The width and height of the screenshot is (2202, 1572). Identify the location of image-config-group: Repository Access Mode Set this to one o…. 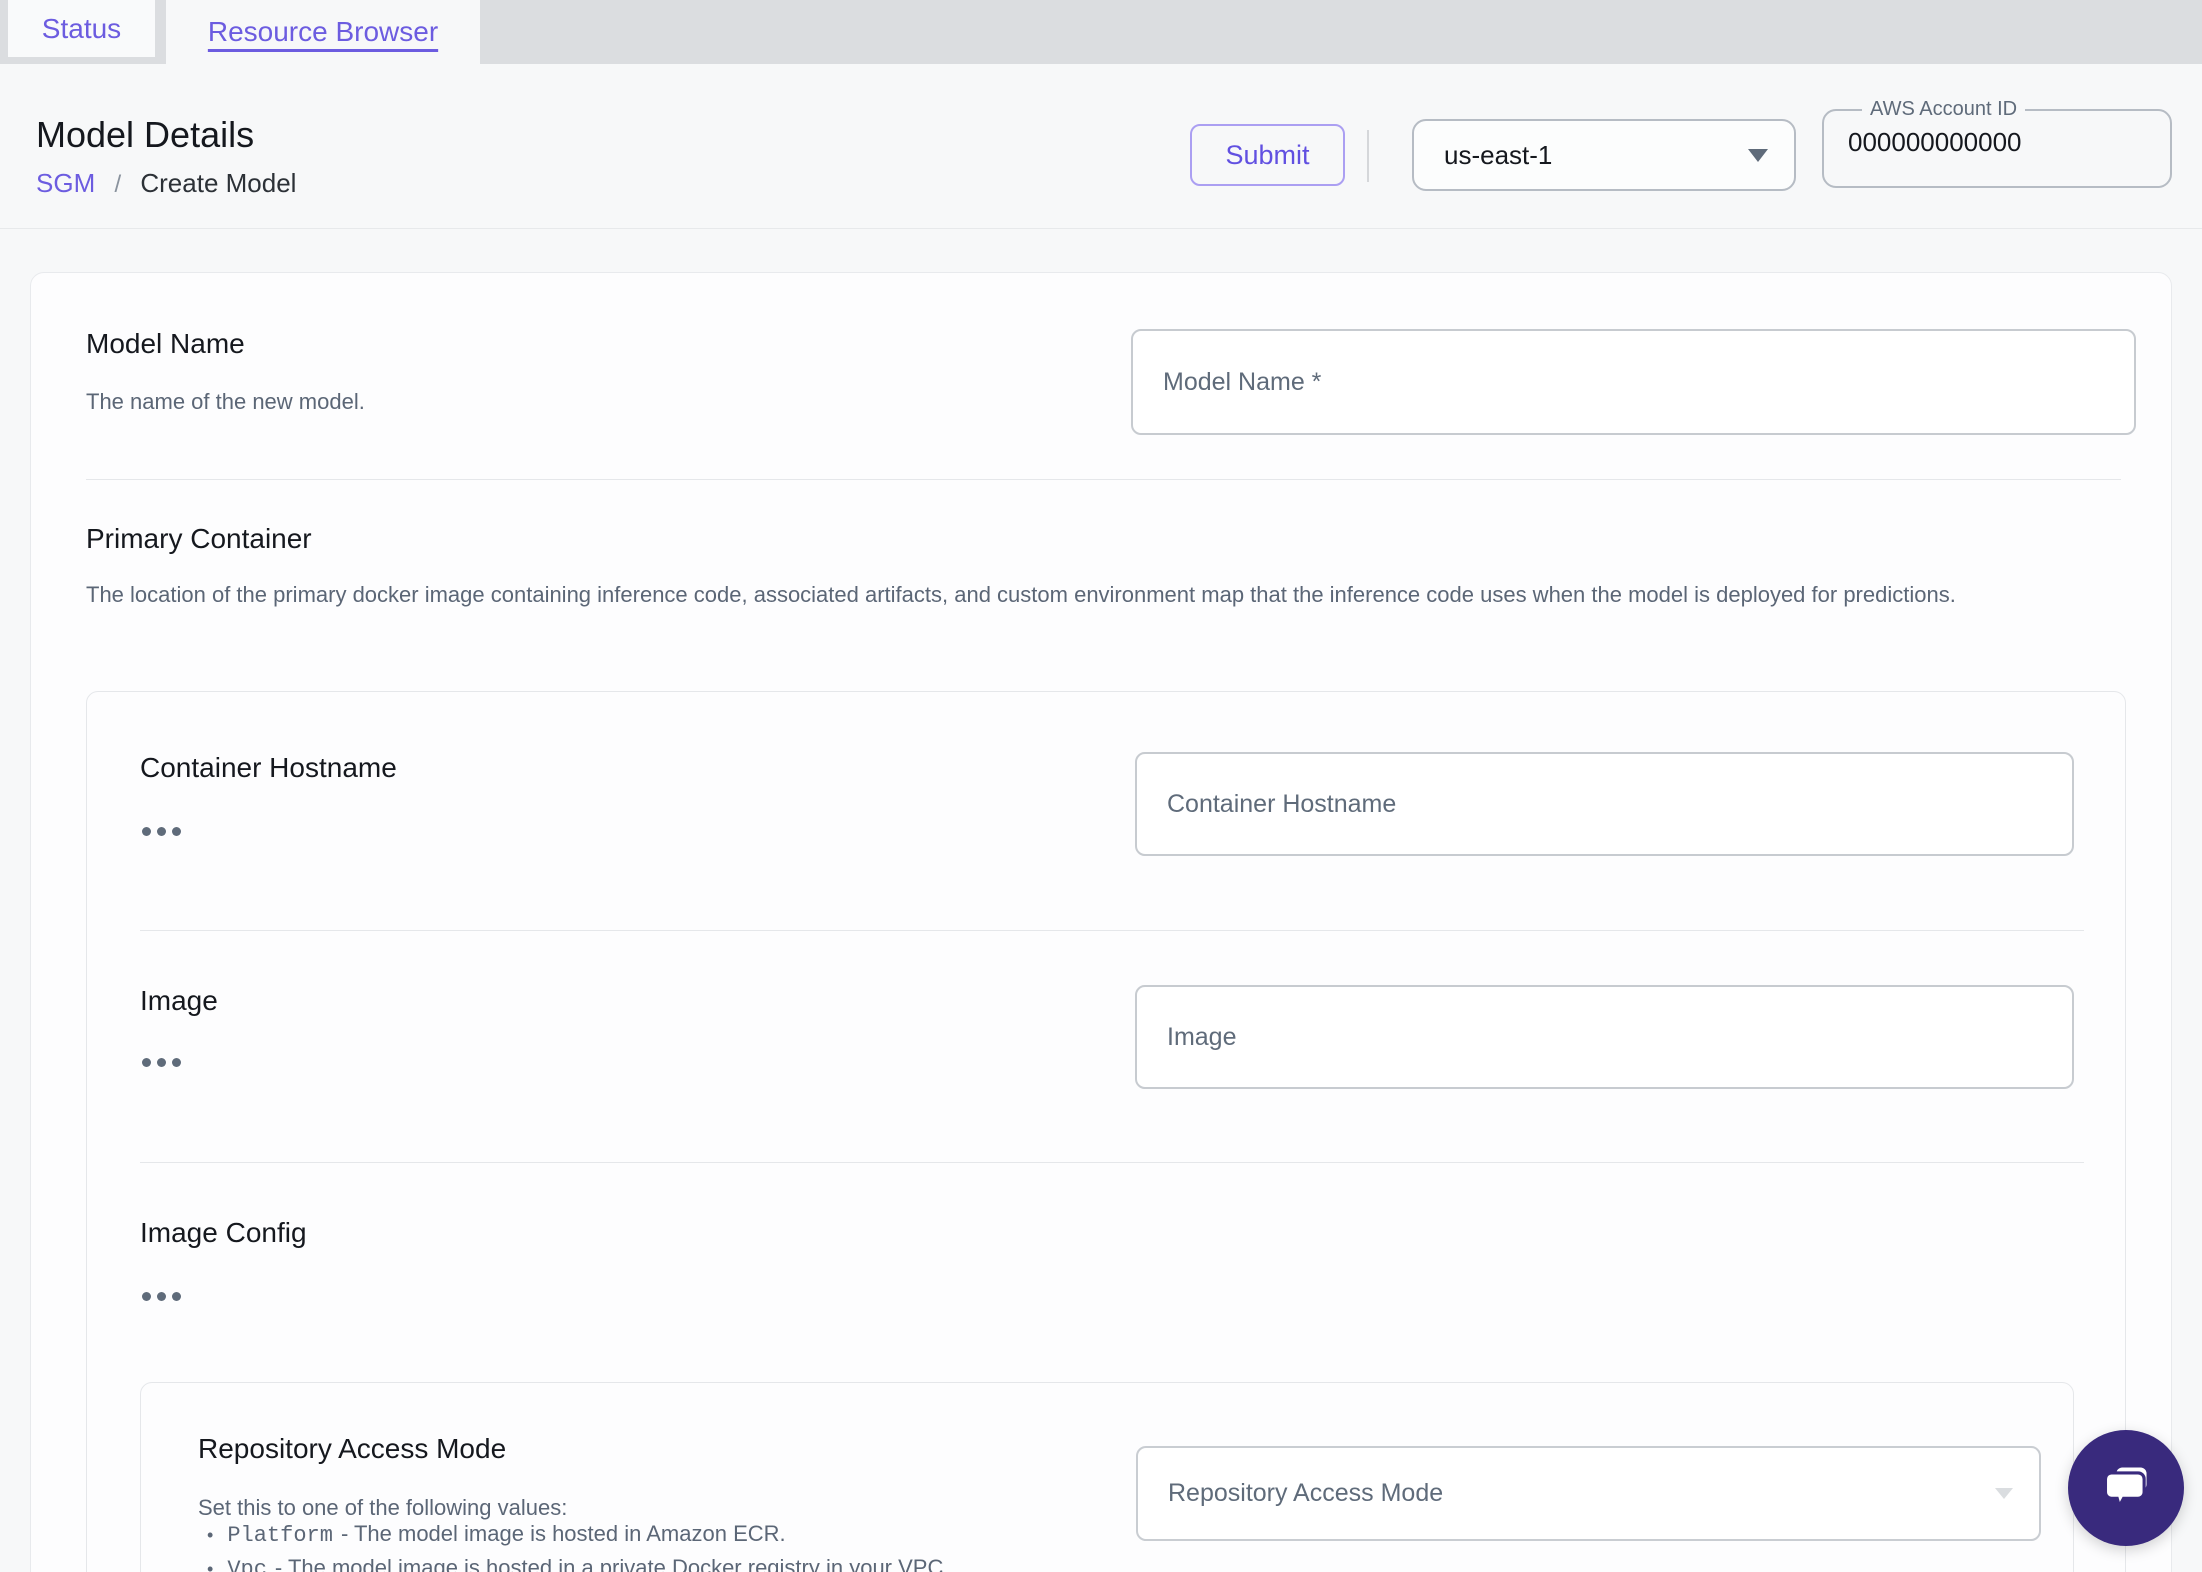
(1107, 1477).